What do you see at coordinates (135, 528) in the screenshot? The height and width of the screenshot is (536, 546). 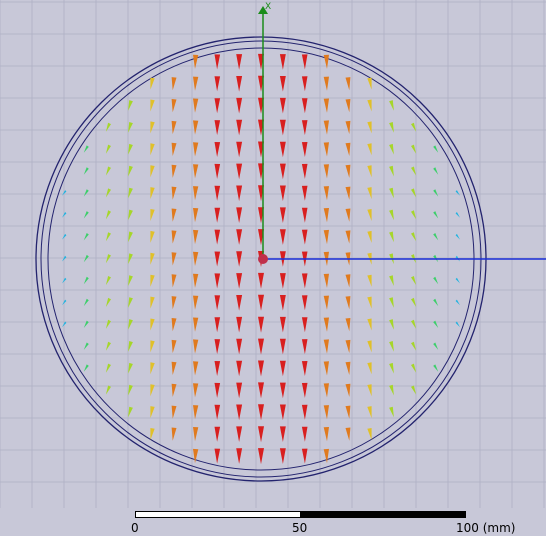 I see `scale-label-0: 0` at bounding box center [135, 528].